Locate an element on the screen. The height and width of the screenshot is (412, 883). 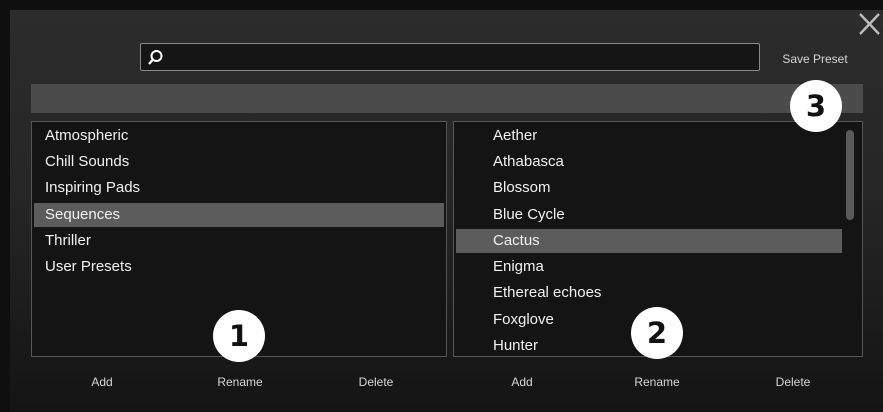
add-category-button: Add is located at coordinates (102, 382).